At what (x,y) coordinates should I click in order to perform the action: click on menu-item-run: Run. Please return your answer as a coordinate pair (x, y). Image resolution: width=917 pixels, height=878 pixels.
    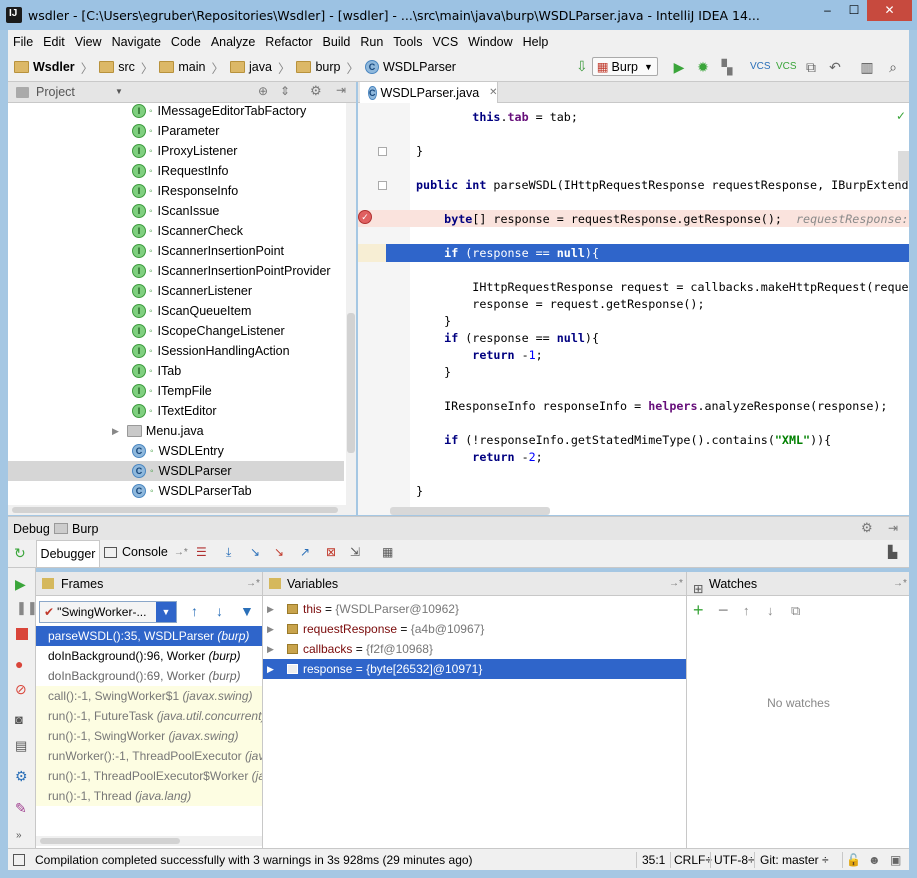
    Looking at the image, I should click on (371, 42).